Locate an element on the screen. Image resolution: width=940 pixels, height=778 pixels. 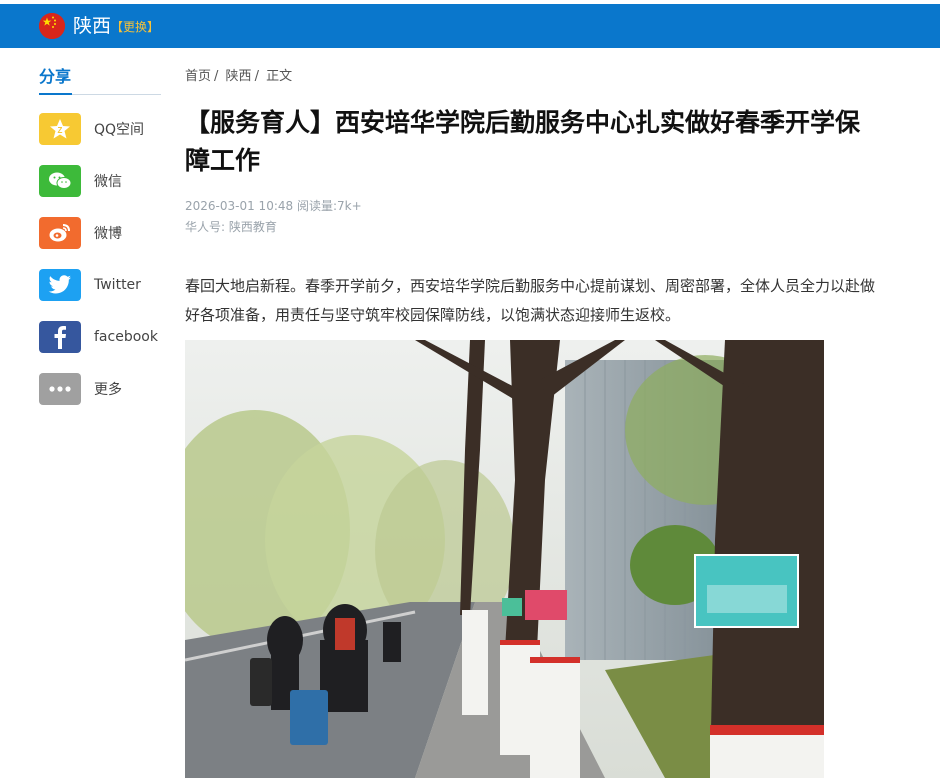
svg-text: Z is located at coordinates (60, 130).